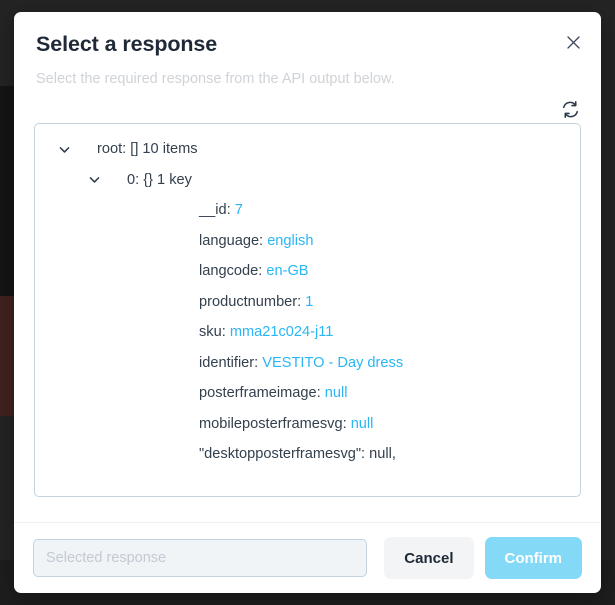  What do you see at coordinates (133, 179) in the screenshot?
I see `tree-key: 0:` at bounding box center [133, 179].